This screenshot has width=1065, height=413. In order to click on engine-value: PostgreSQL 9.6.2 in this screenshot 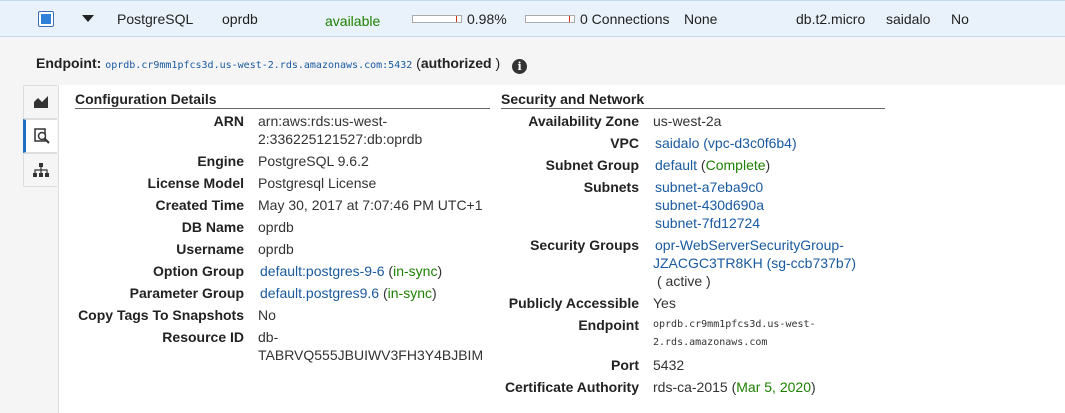, I will do `click(313, 161)`.